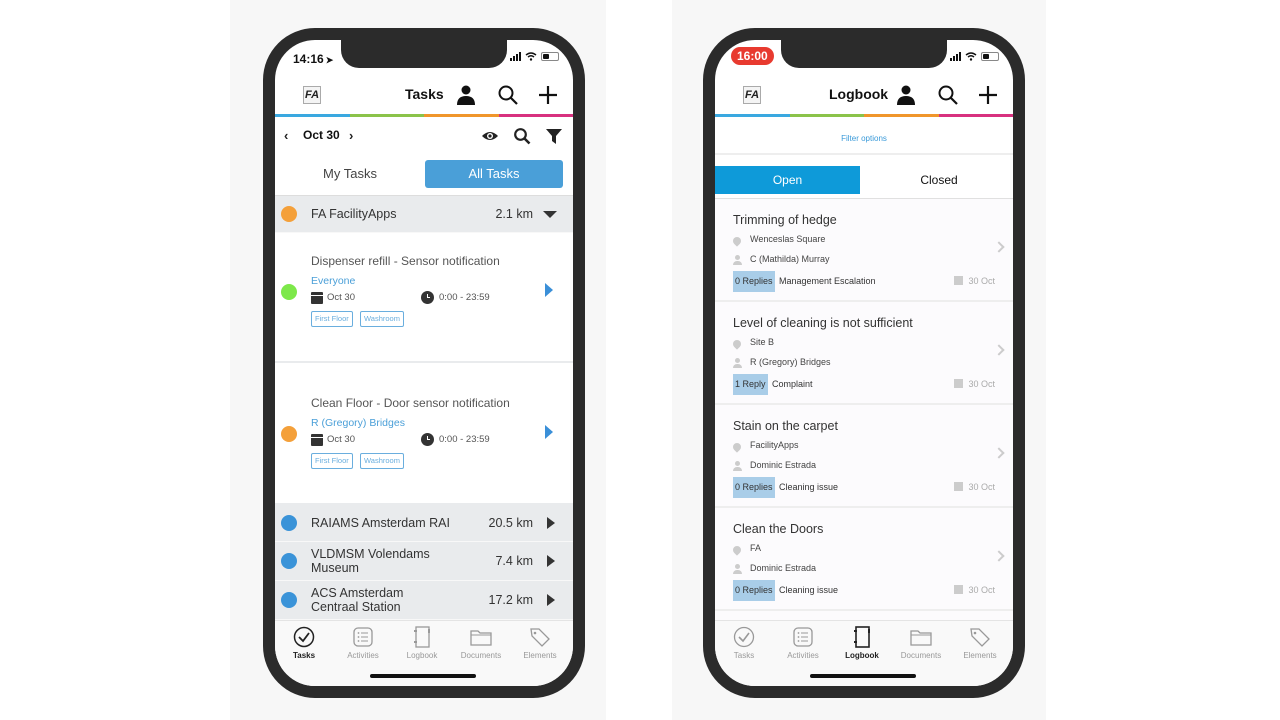 The image size is (1280, 720). What do you see at coordinates (864, 54) in the screenshot?
I see `notch` at bounding box center [864, 54].